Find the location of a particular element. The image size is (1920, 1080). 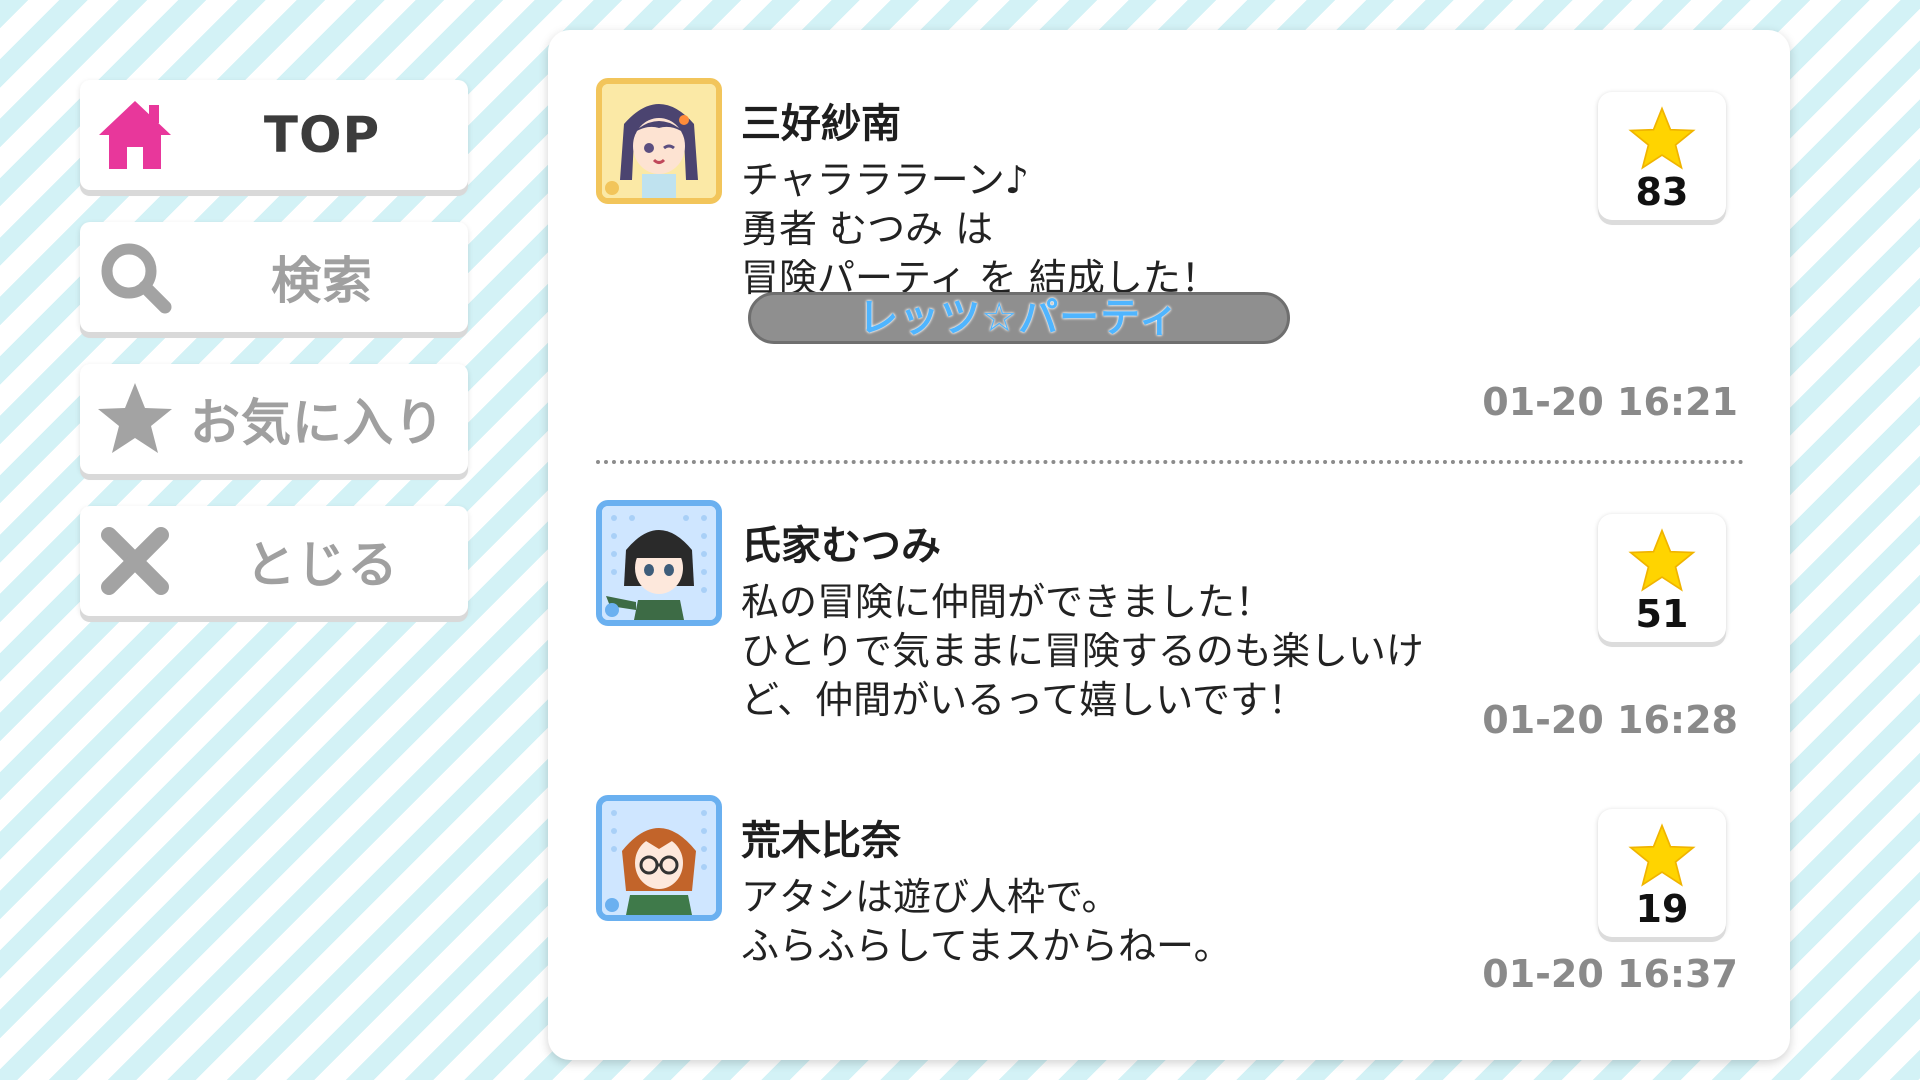

like-button: 51 is located at coordinates (1662, 578).